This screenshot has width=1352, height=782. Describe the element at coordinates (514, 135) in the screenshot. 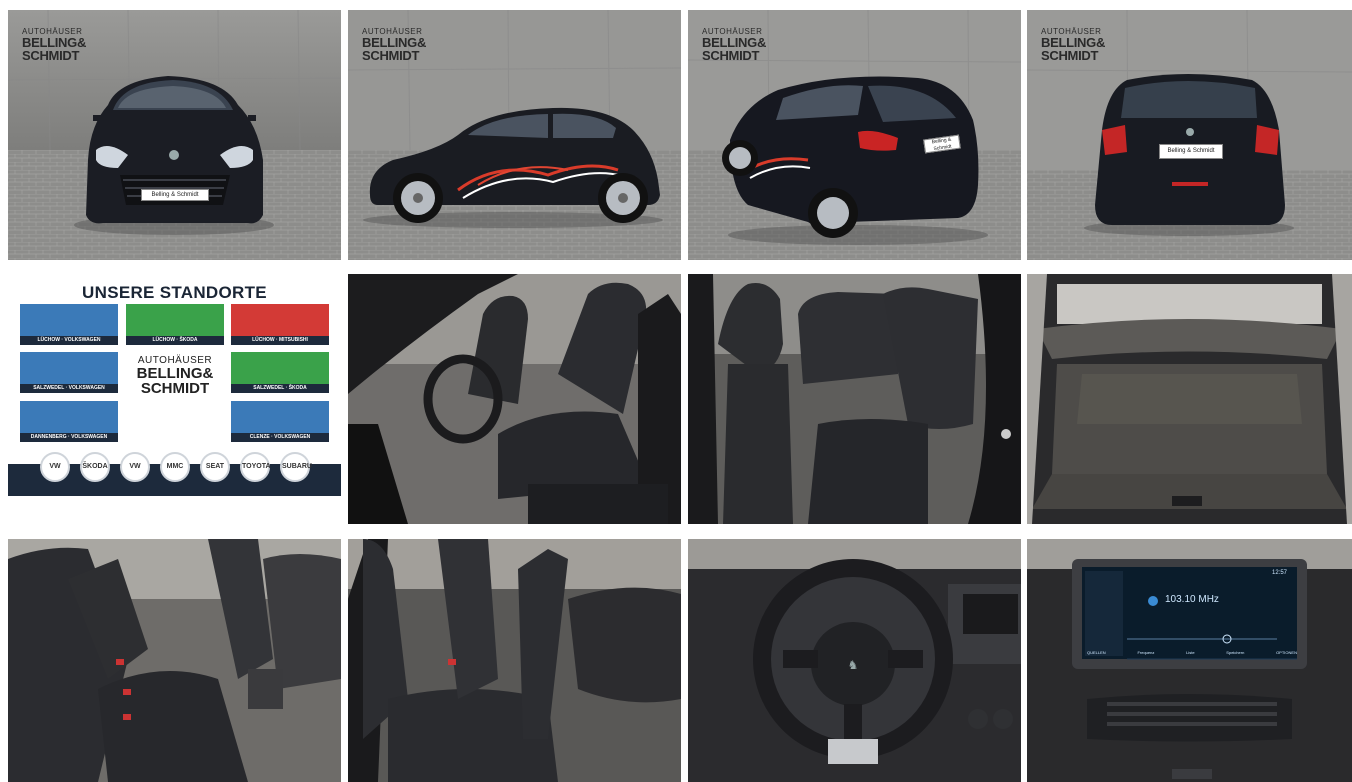

I see `photo-side: AUTOHÄUSER BELLING& SCHMIDT` at that location.